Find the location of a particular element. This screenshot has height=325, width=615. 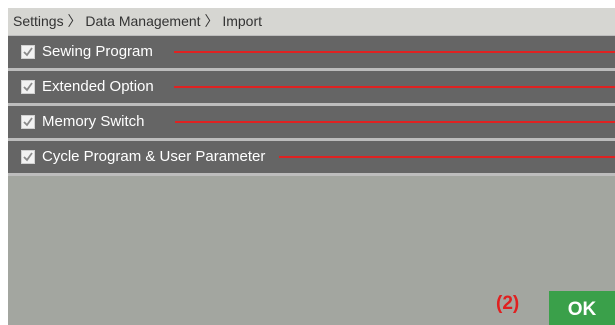

breadcrumb: Settings 〉 Data Management 〉 Import is located at coordinates (311, 21).